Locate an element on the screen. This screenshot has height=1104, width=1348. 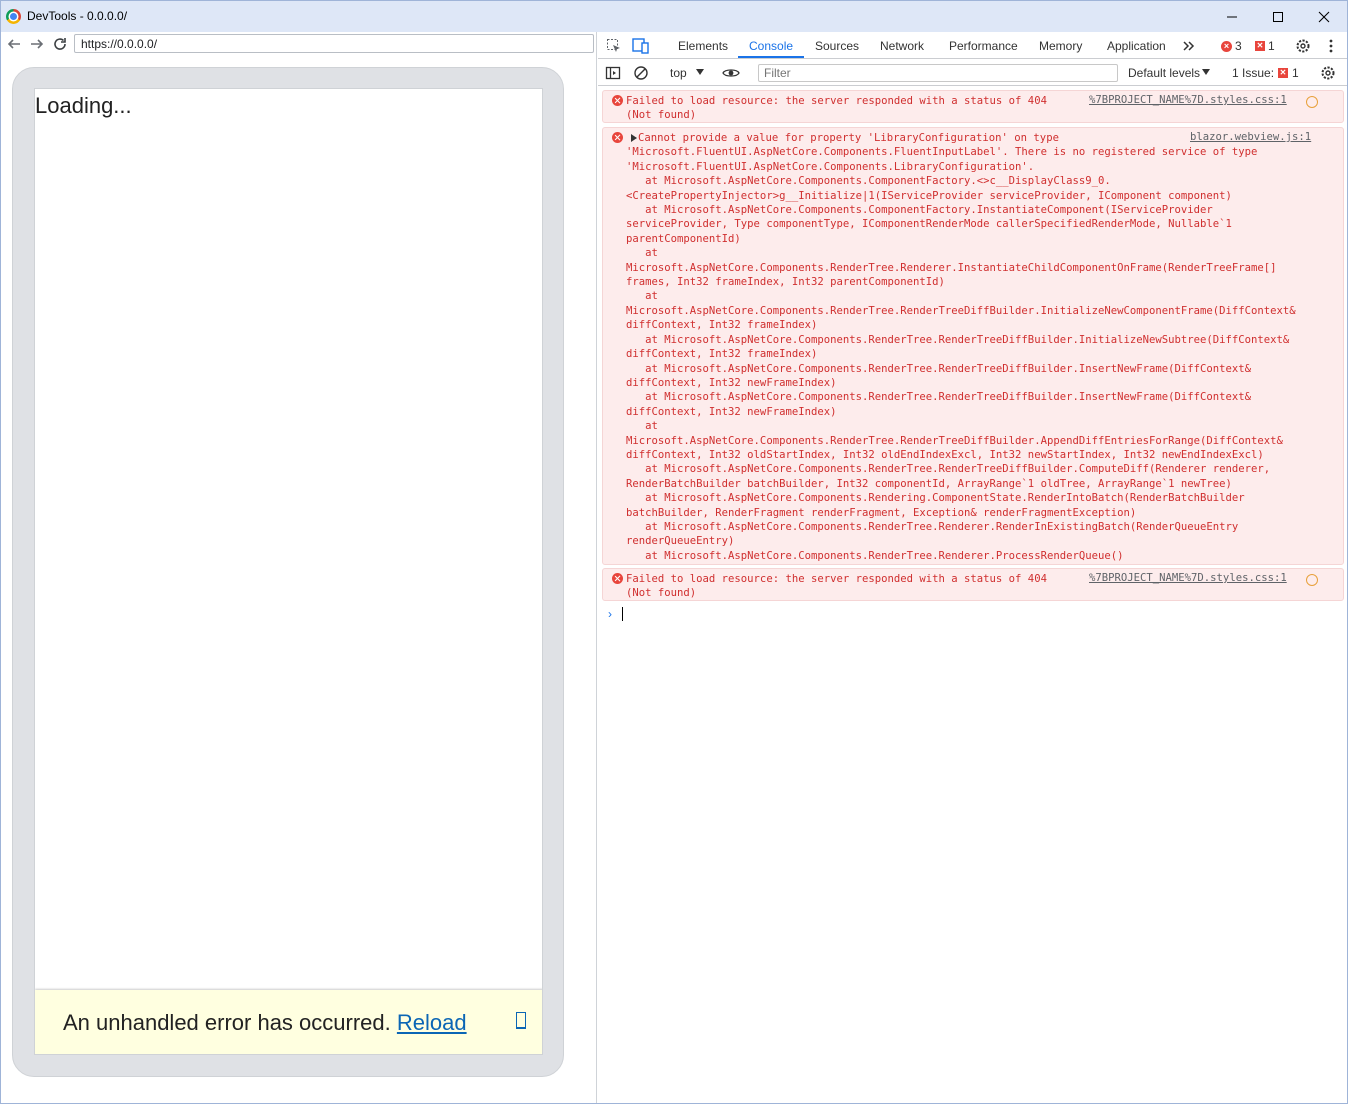
navigation-bar: https://0.0.0.0/ is located at coordinates (299, 45).